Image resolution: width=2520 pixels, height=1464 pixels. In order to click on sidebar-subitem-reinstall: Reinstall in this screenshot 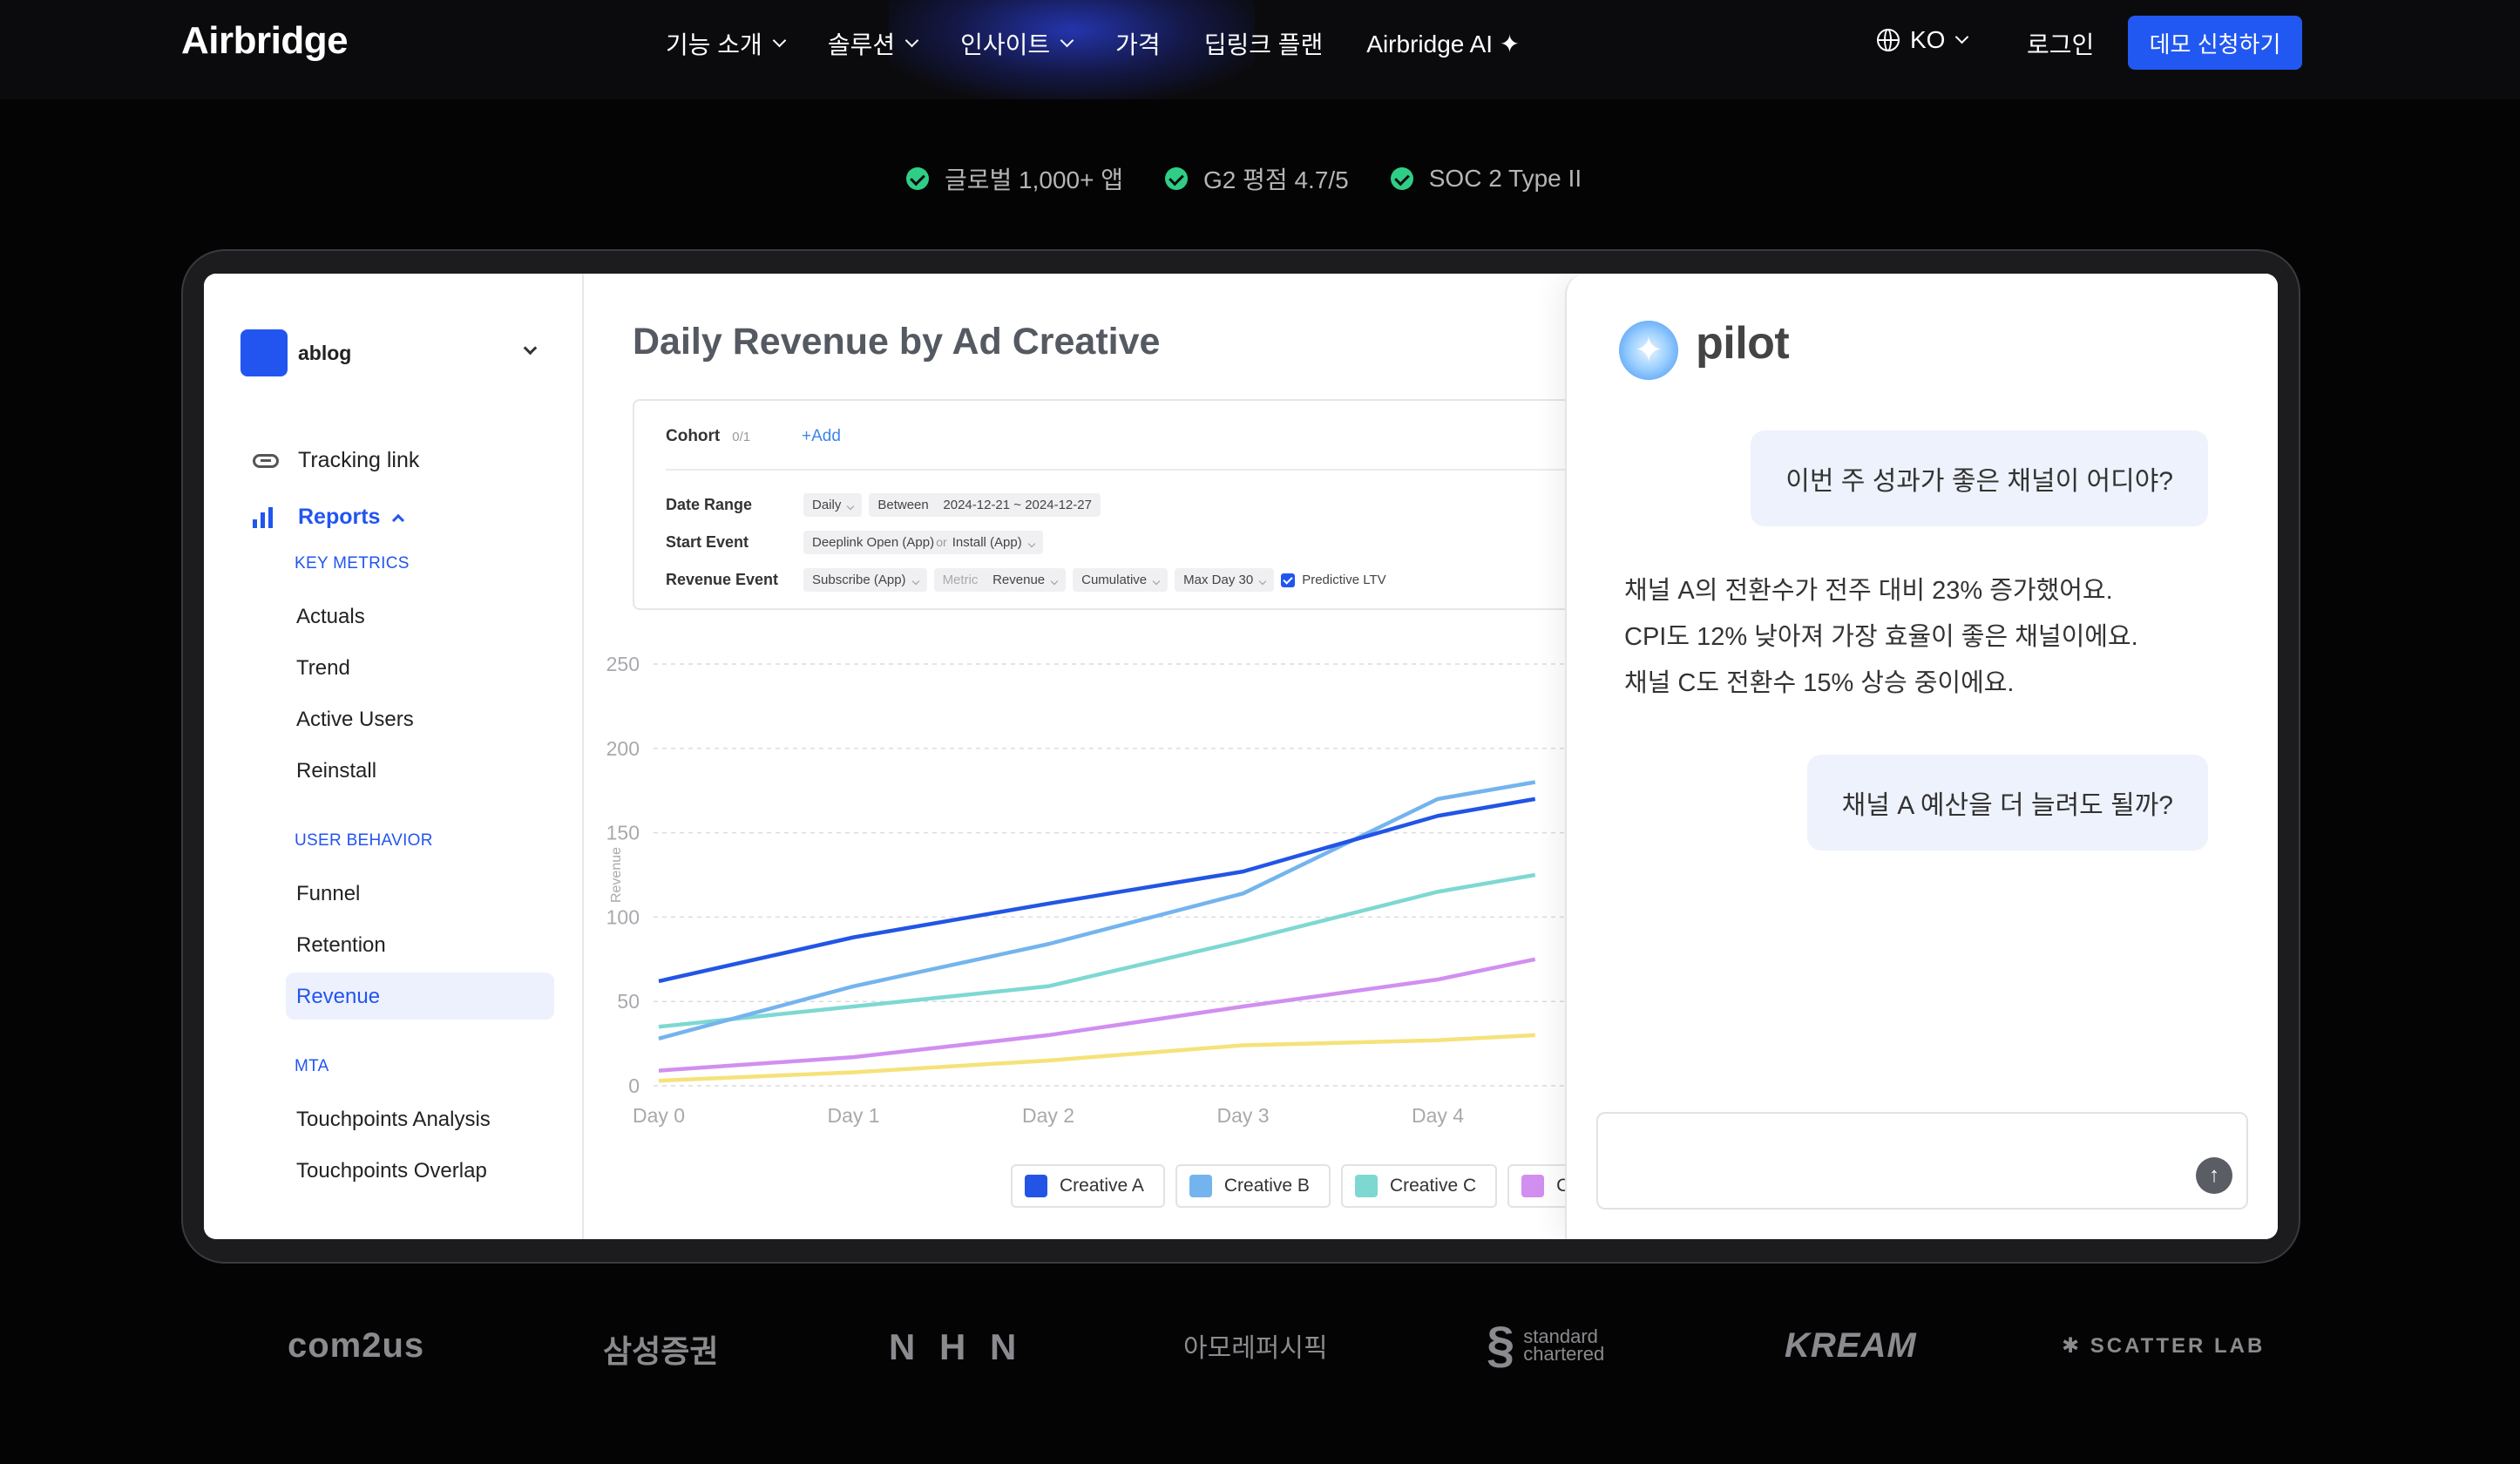, I will do `click(336, 771)`.